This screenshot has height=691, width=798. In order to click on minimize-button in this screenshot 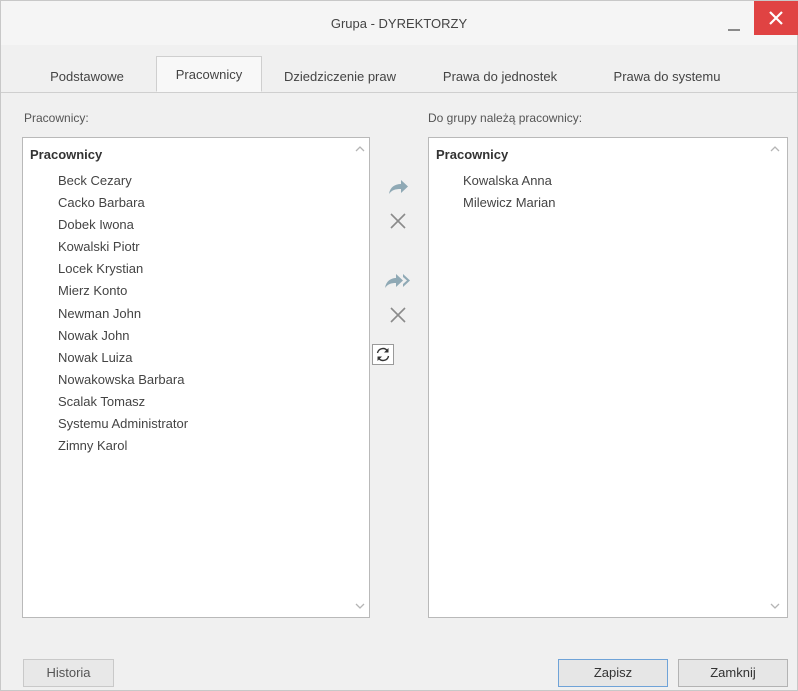, I will do `click(734, 23)`.